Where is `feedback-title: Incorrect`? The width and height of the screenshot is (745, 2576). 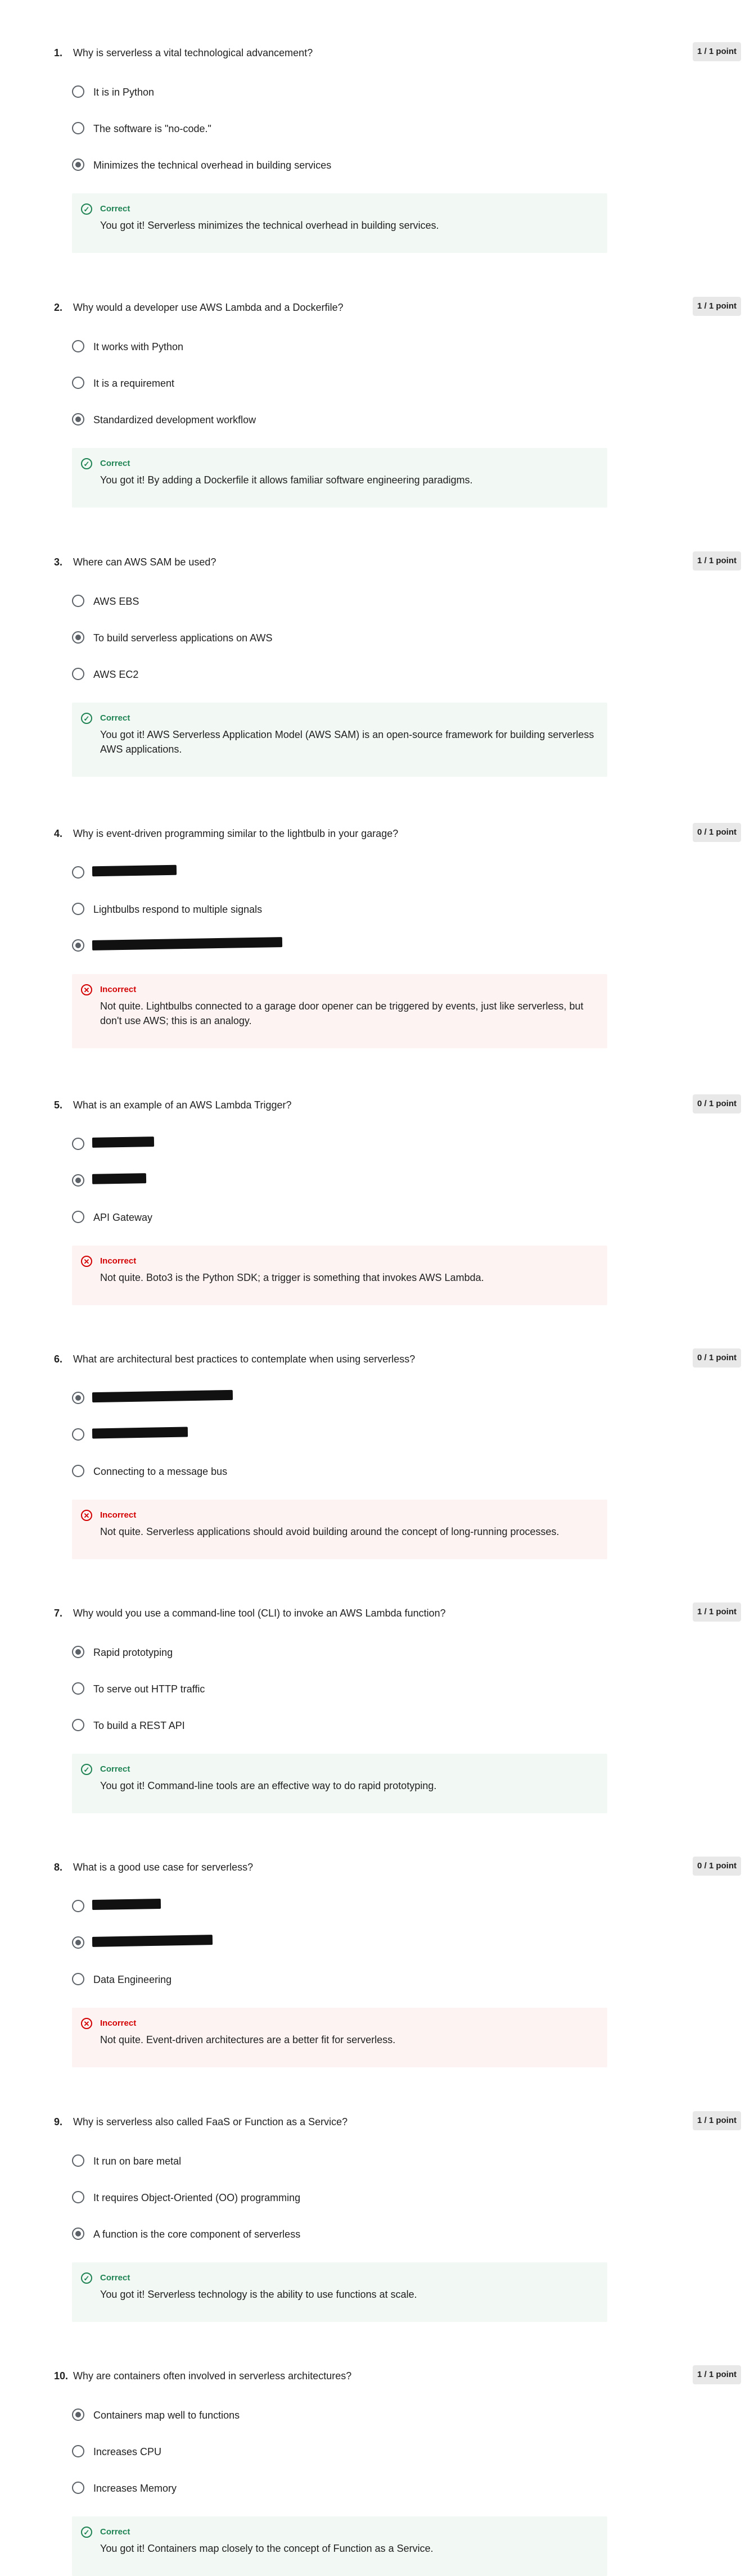 feedback-title: Incorrect is located at coordinates (118, 990).